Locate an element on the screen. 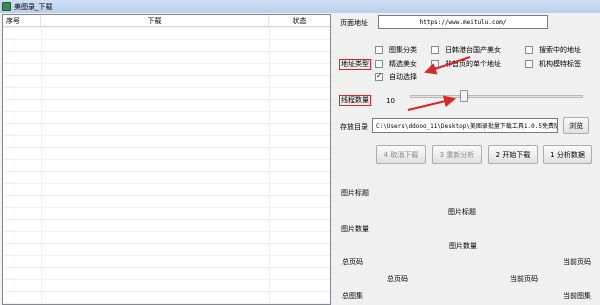  arrow-to-slider is located at coordinates (431, 103).